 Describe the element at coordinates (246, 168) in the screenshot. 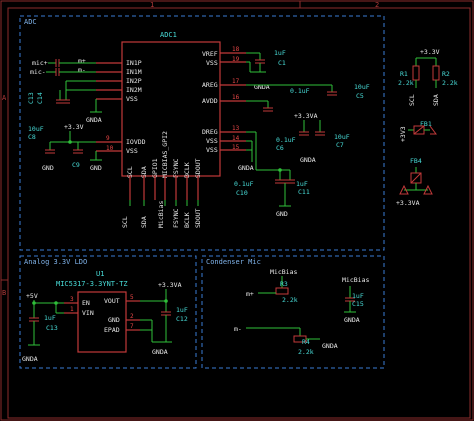

I see `gnda-dreg: GNDA` at that location.